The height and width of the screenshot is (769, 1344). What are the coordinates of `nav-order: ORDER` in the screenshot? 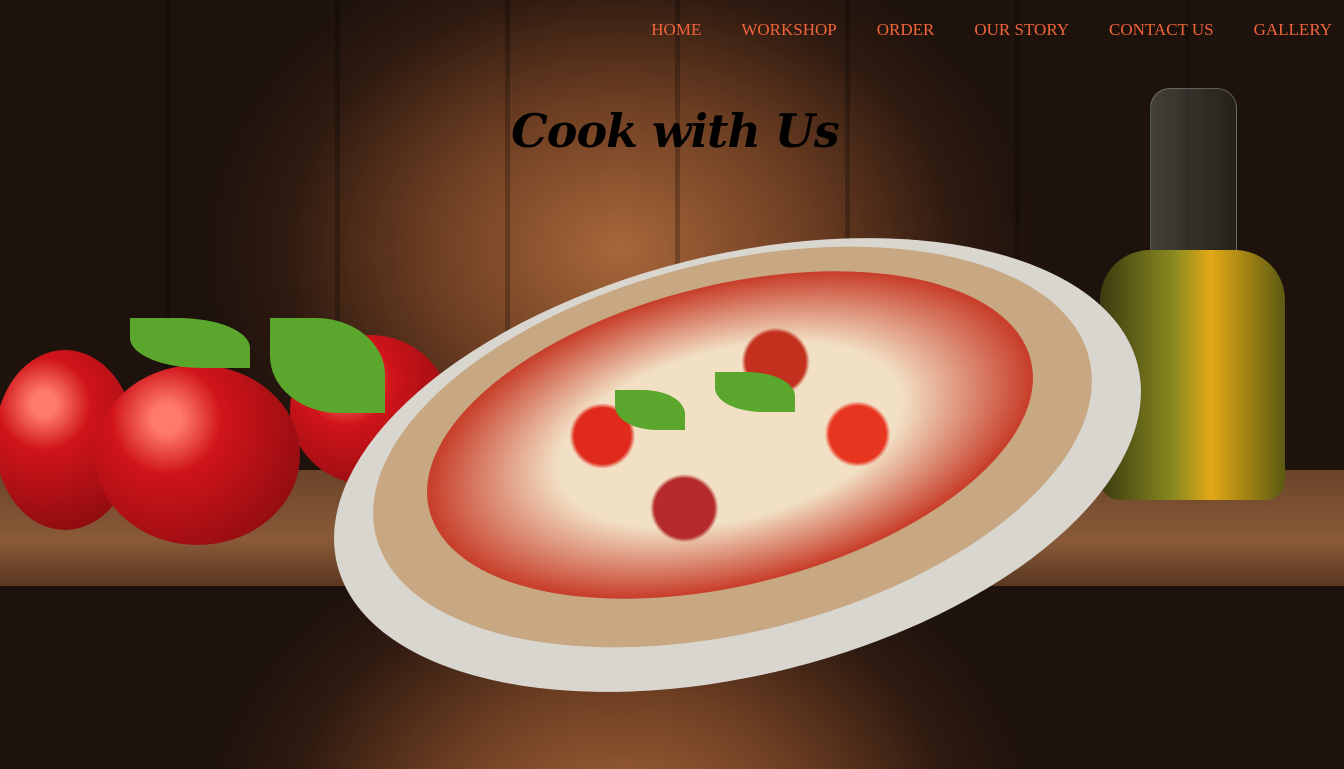 It's located at (906, 30).